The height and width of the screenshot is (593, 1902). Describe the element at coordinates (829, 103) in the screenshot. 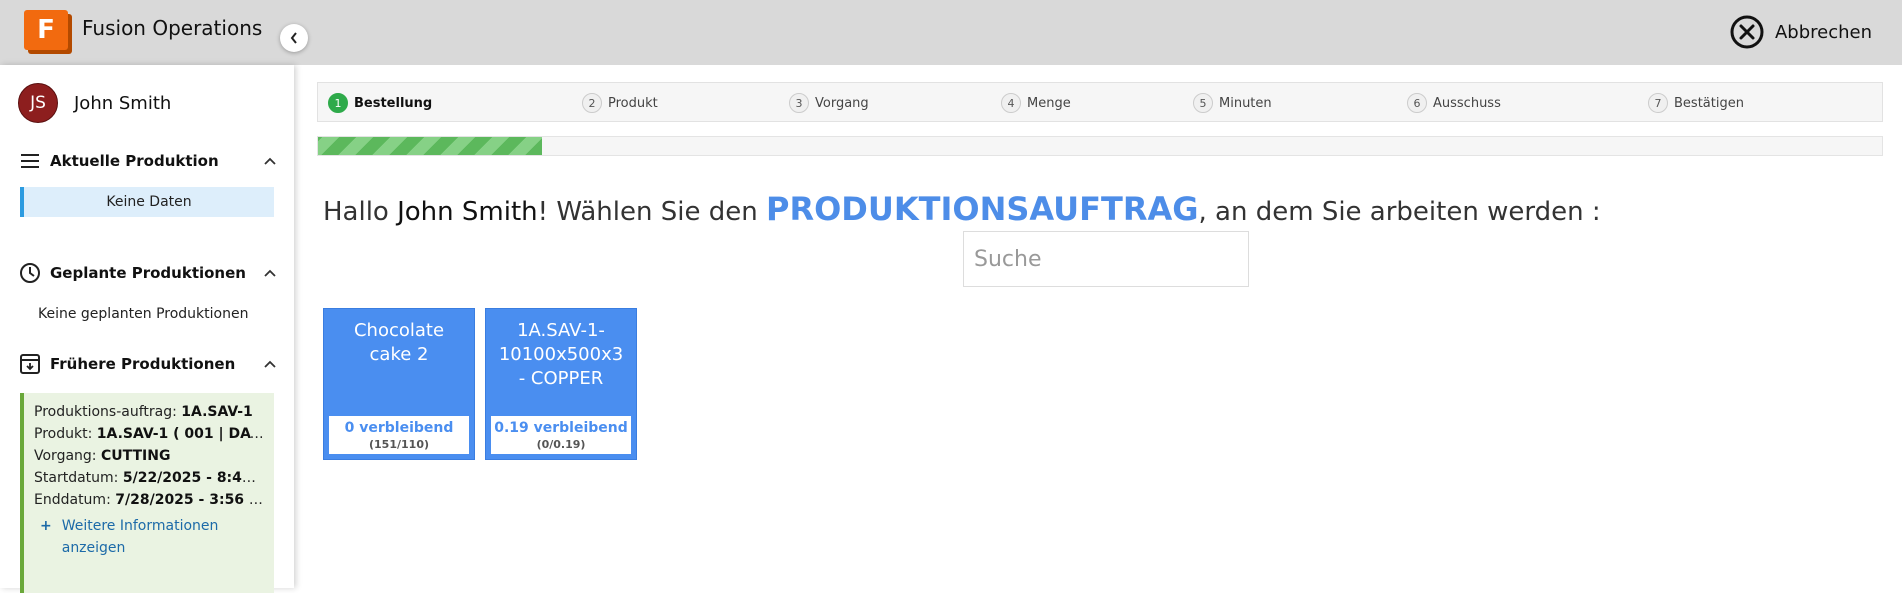

I see `step-operation: 3 Vorgang` at that location.